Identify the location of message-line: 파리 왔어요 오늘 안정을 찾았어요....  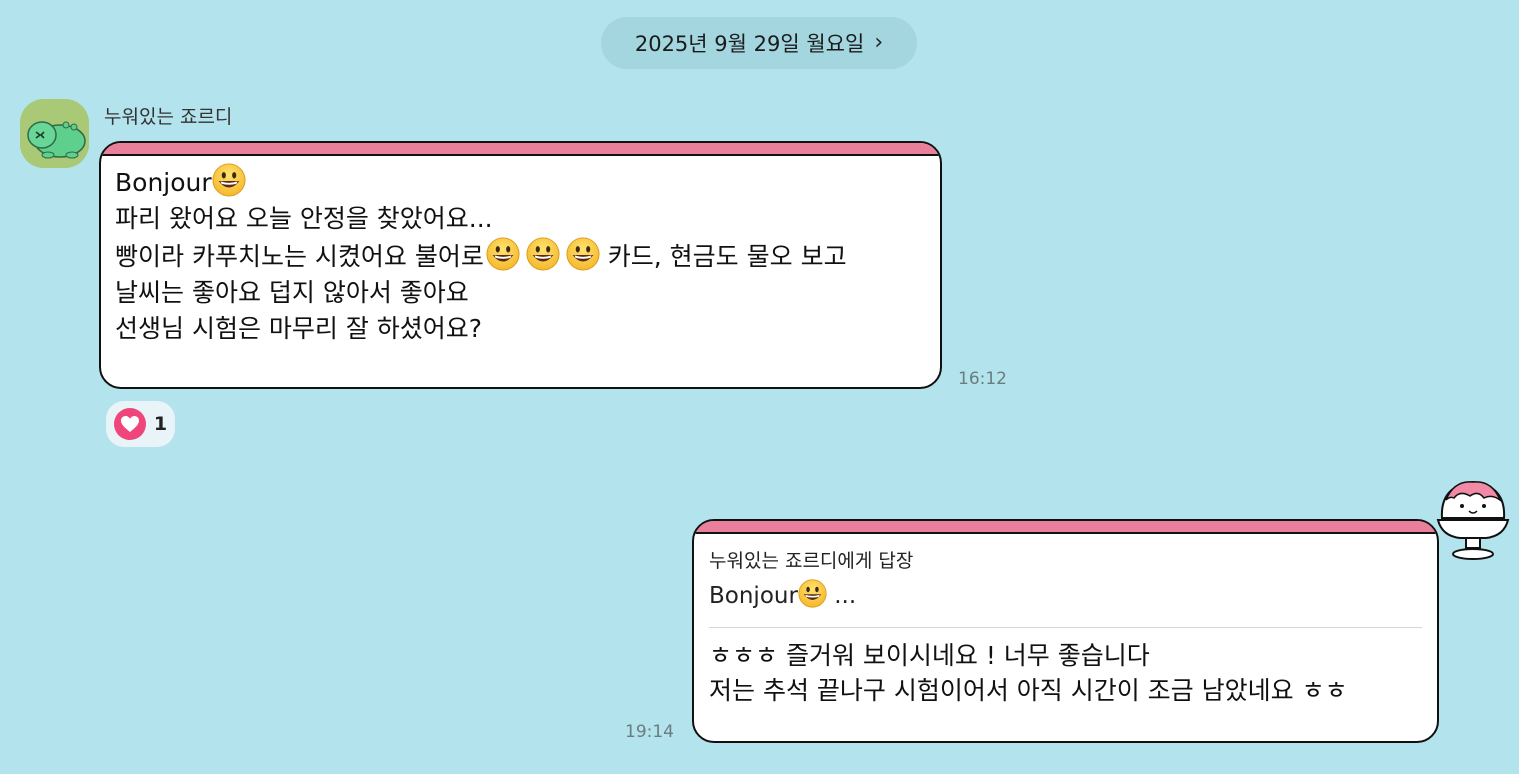
(304, 218).